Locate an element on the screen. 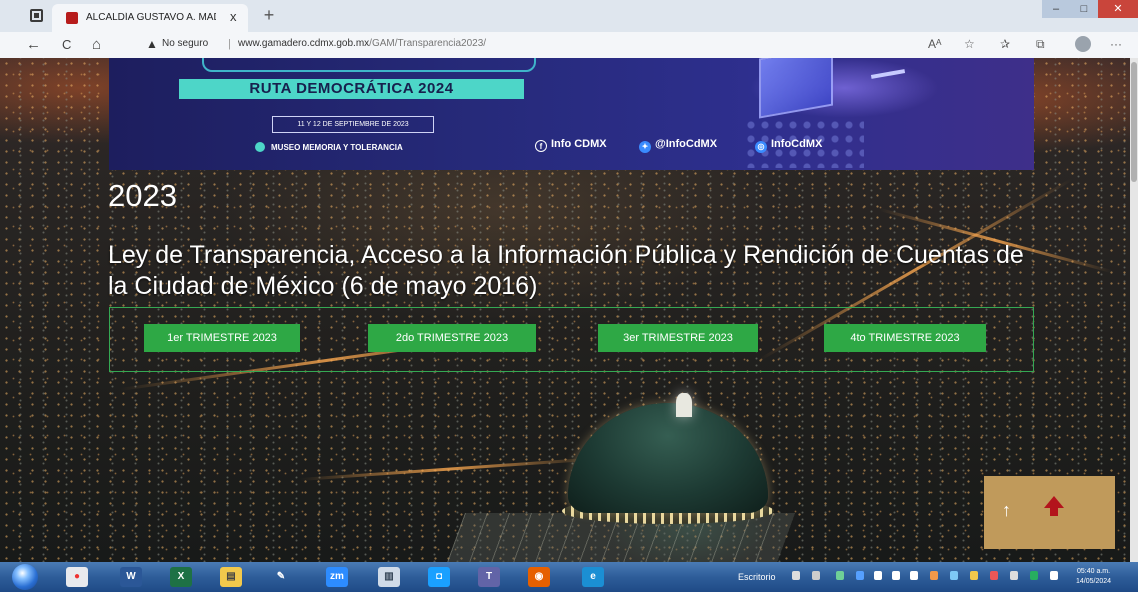 Image resolution: width=1138 pixels, height=592 pixels. back-to-top-button: ↑ is located at coordinates (1049, 512).